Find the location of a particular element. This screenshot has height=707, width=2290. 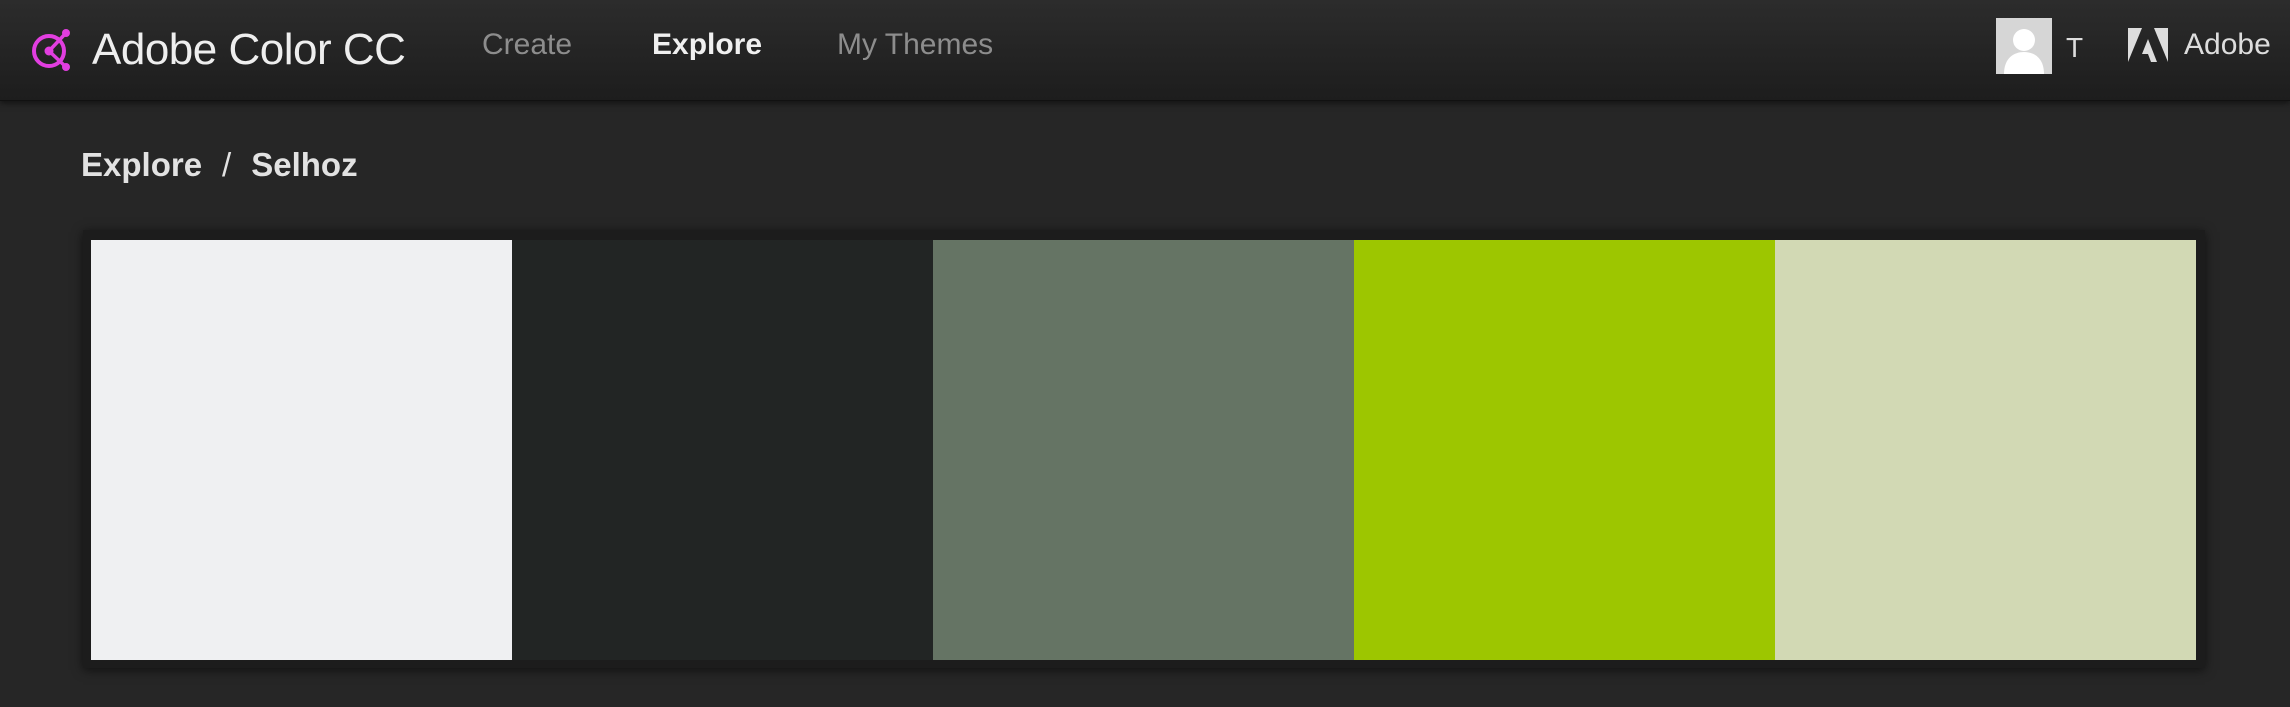

user-menu-initial: T is located at coordinates (2074, 48).